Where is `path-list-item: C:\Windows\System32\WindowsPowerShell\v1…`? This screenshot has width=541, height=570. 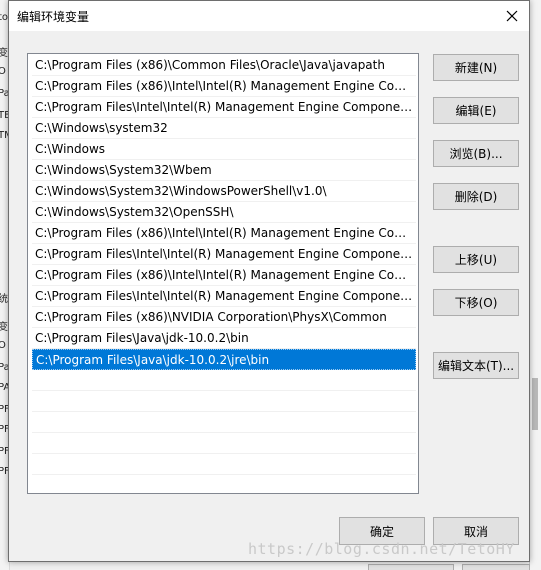
path-list-item: C:\Windows\System32\WindowsPowerShell\v1… is located at coordinates (224, 191).